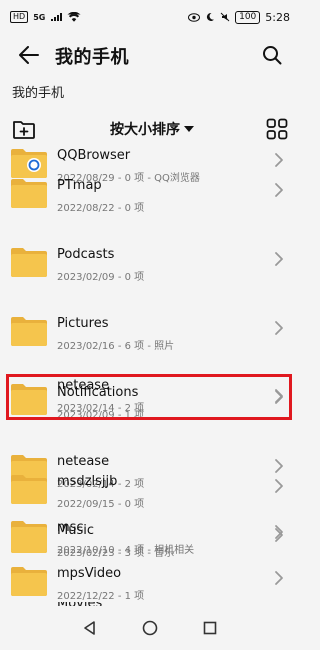 The width and height of the screenshot is (320, 650). What do you see at coordinates (194, 17) in the screenshot?
I see `eye-icon` at bounding box center [194, 17].